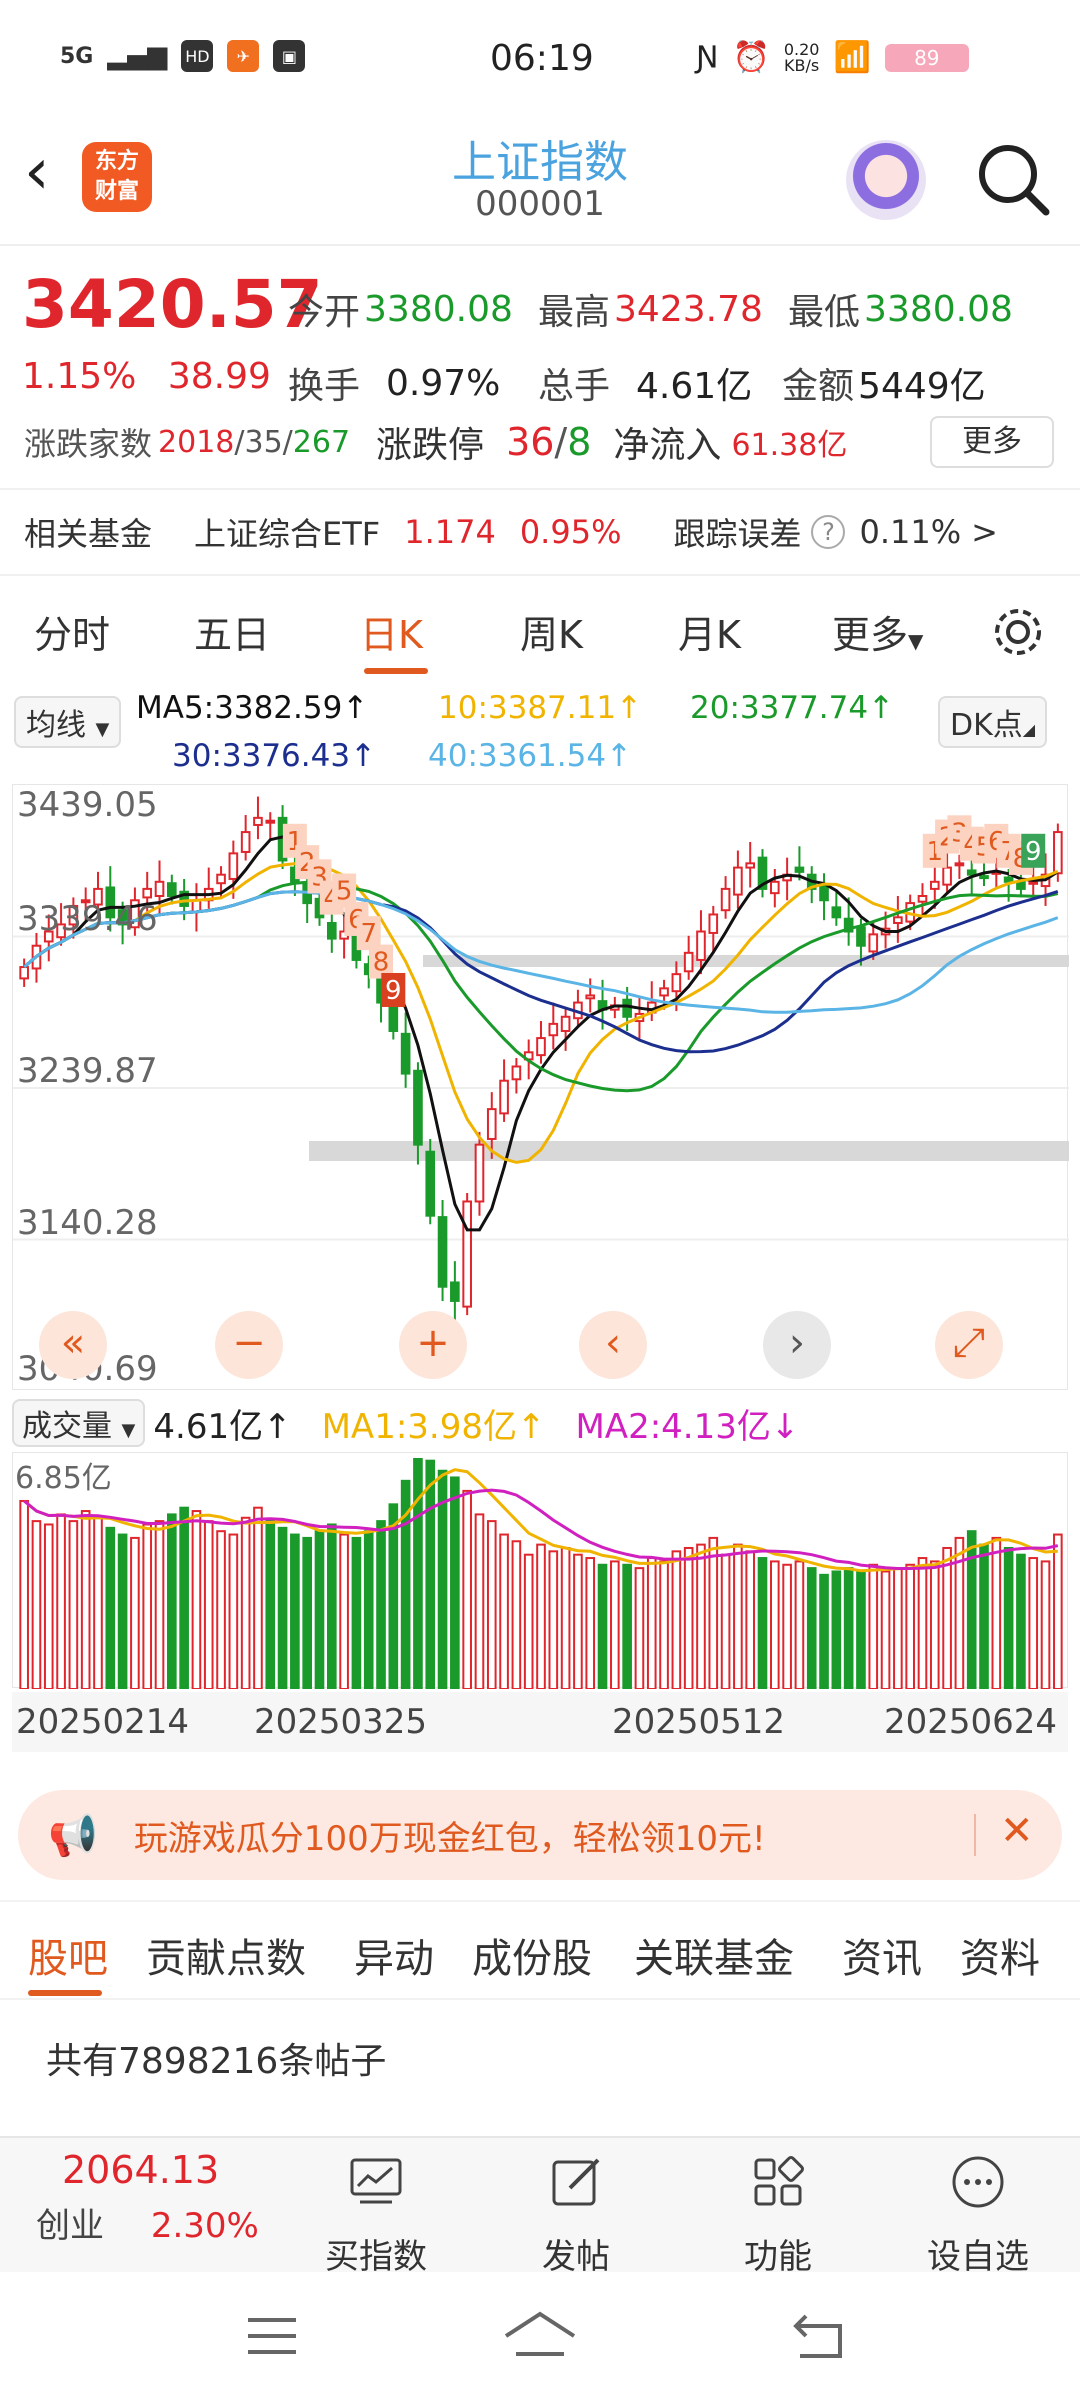 This screenshot has height=2400, width=1080. Describe the element at coordinates (68, 722) in the screenshot. I see `ma-type-selector: 均线 ▼` at that location.